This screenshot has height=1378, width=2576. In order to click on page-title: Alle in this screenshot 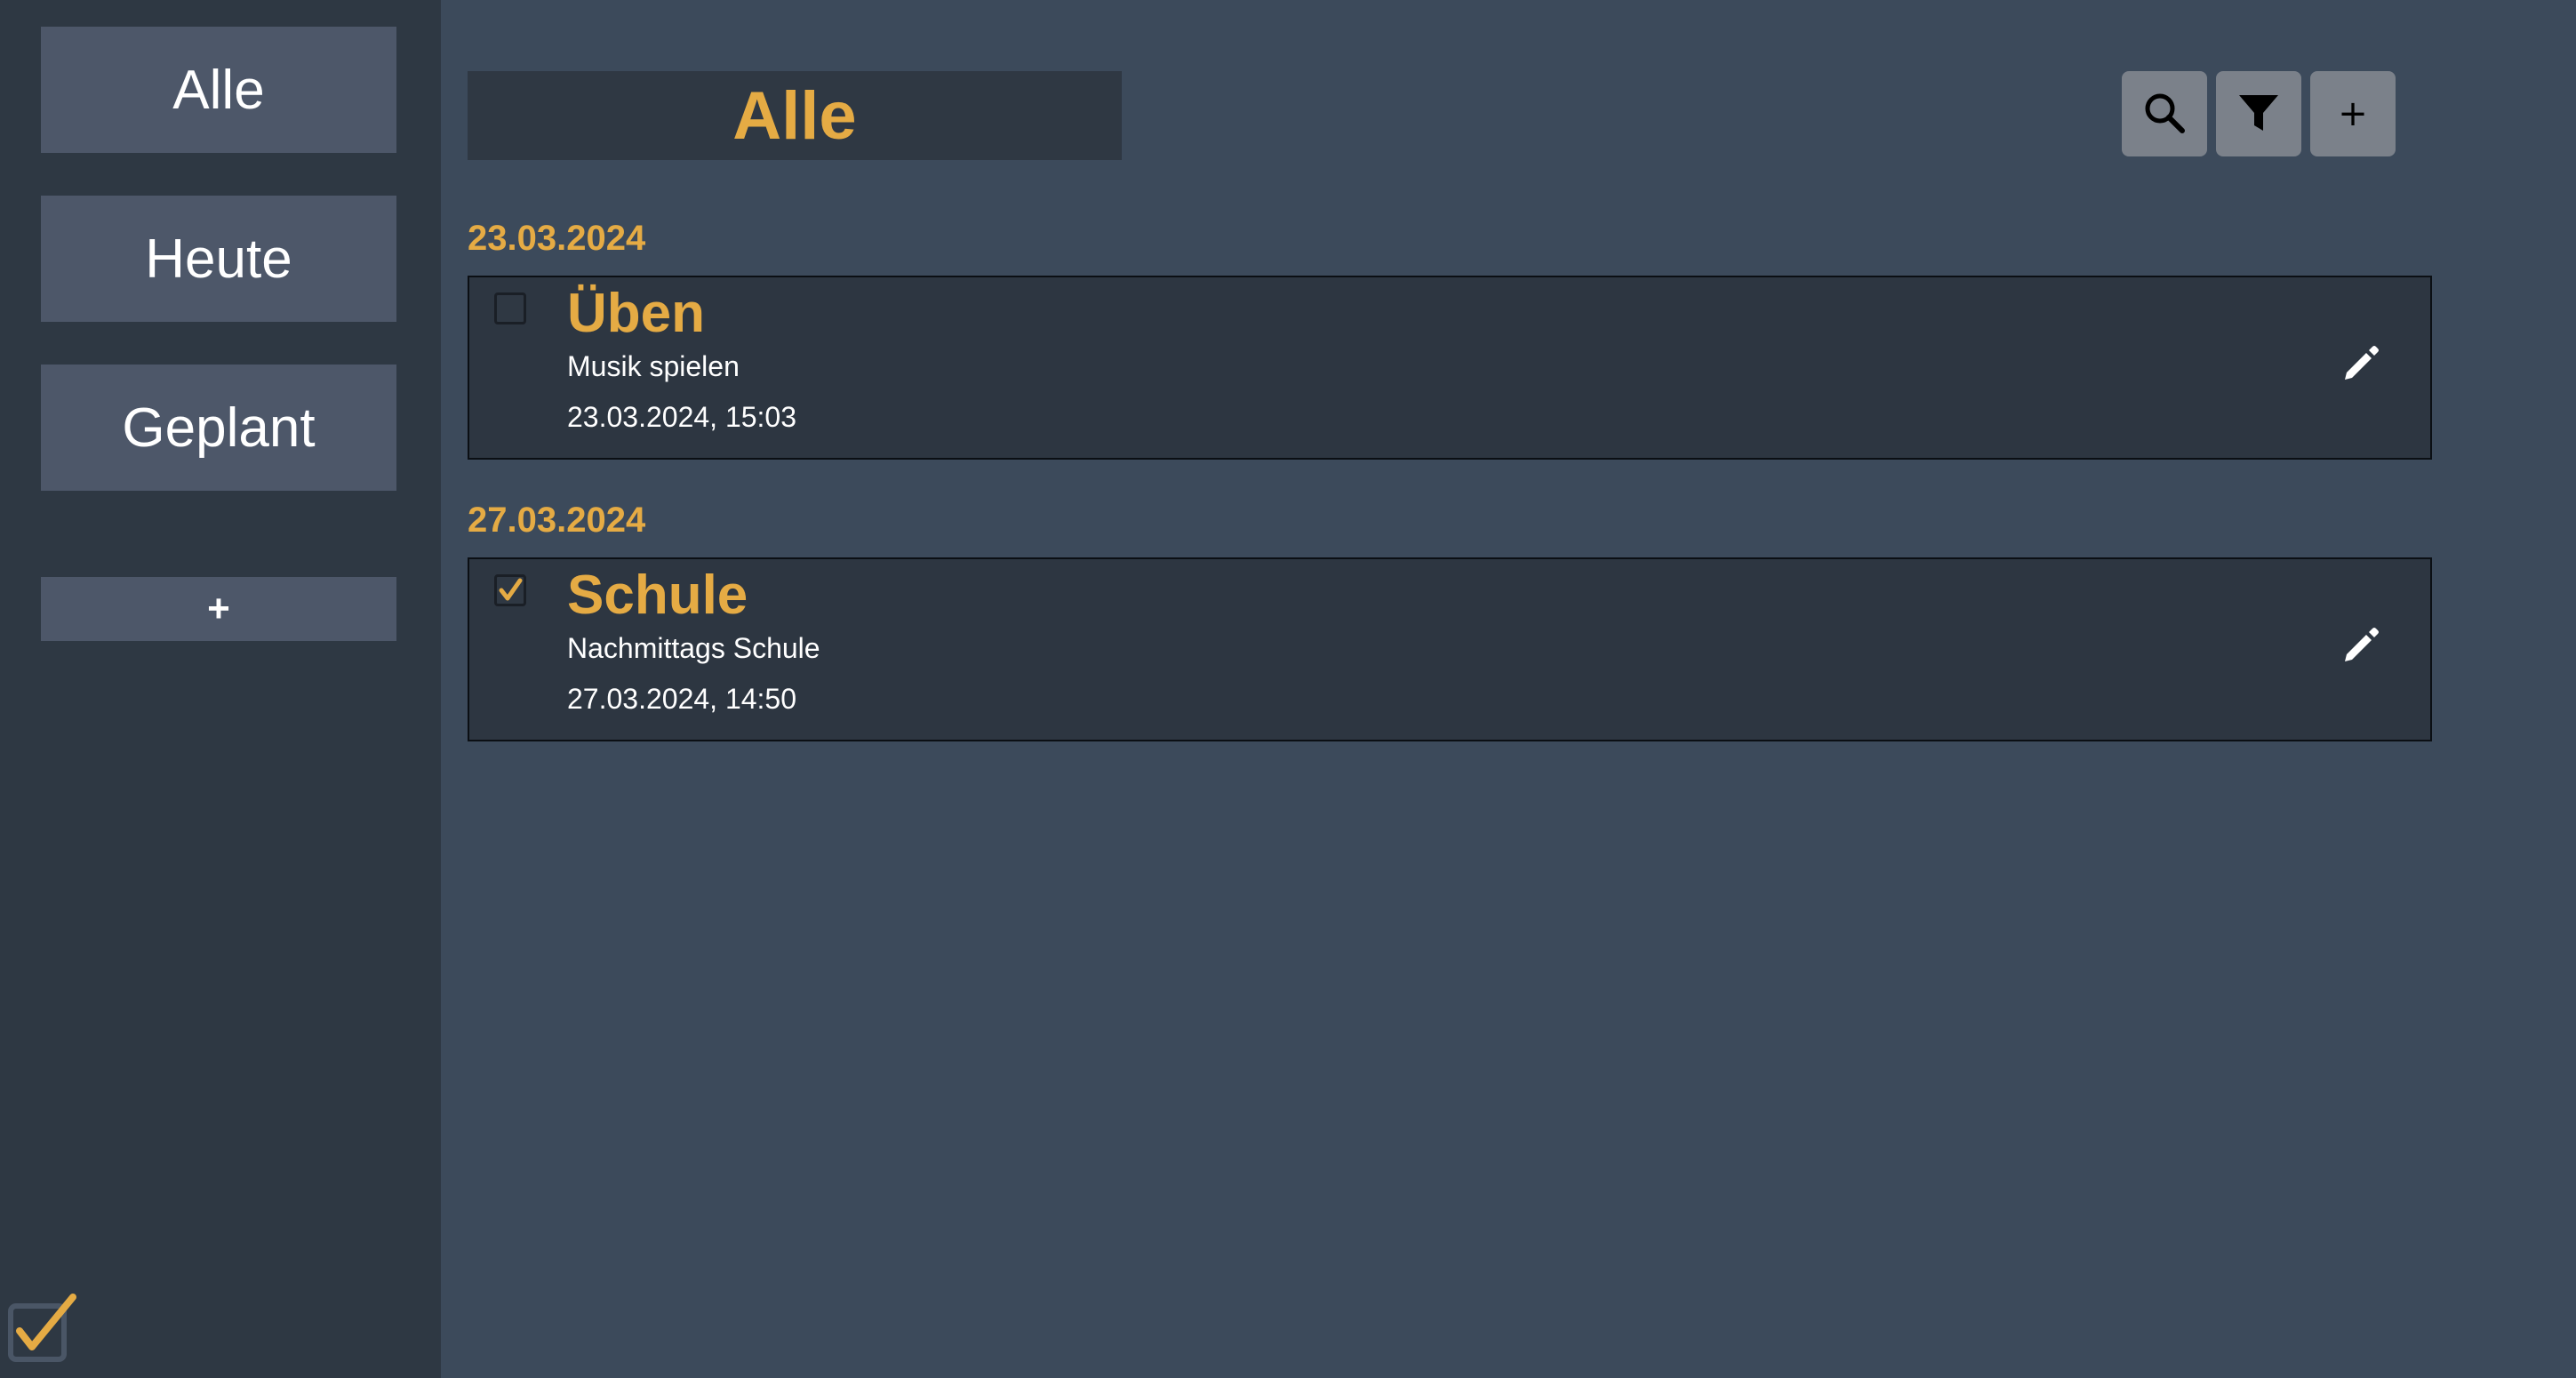, I will do `click(795, 115)`.